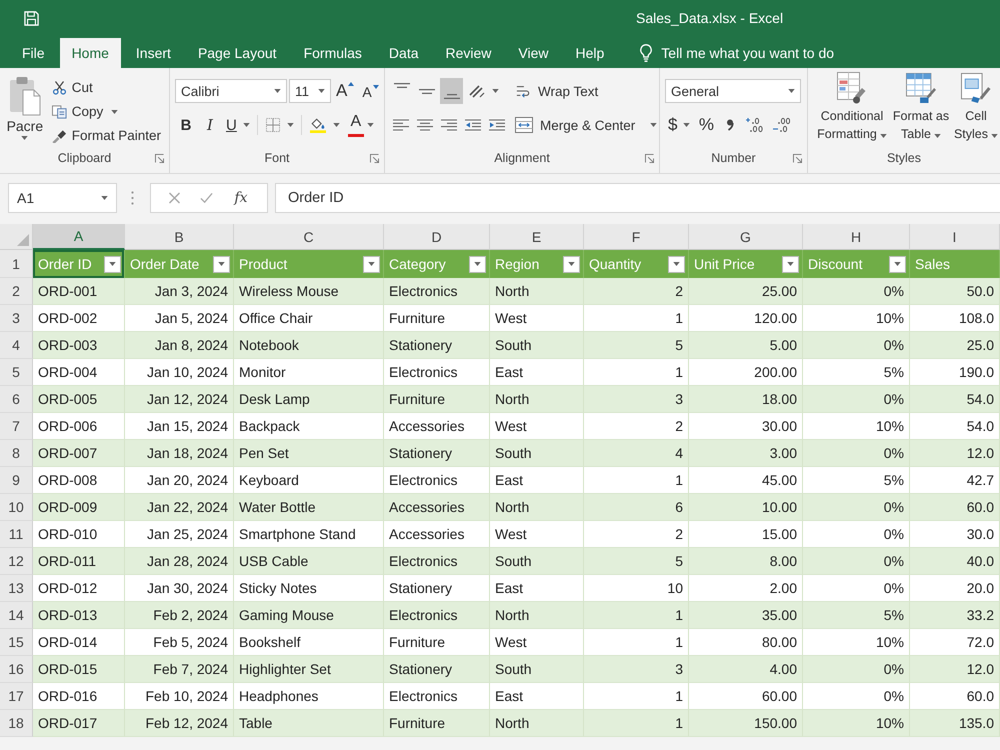  I want to click on column-header: H, so click(856, 237).